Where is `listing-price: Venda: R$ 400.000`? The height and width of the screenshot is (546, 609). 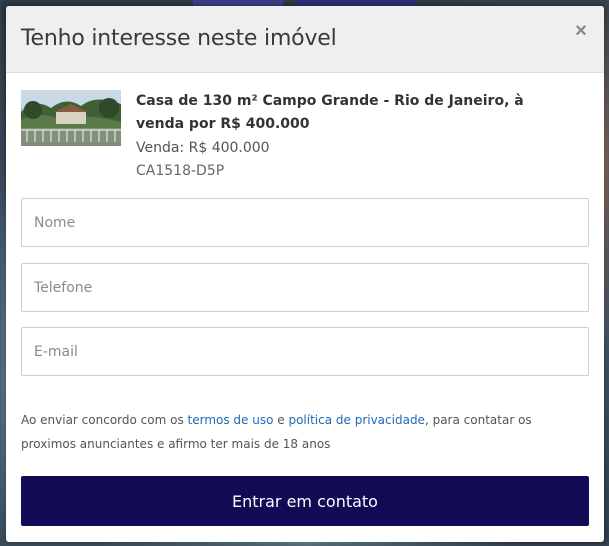
listing-price: Venda: R$ 400.000 is located at coordinates (203, 148).